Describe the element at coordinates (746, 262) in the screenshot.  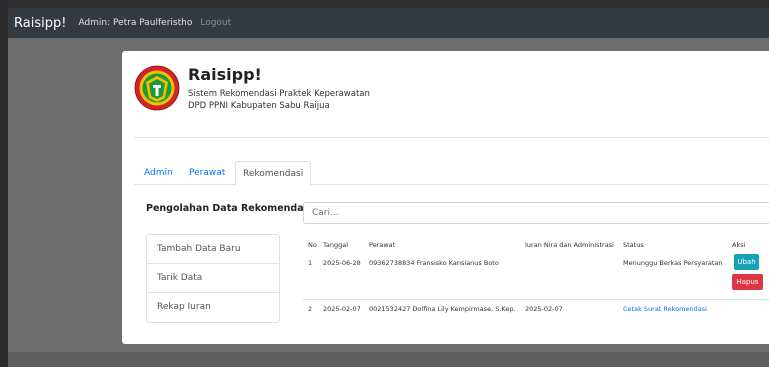
I see `edit-button: Ubah` at that location.